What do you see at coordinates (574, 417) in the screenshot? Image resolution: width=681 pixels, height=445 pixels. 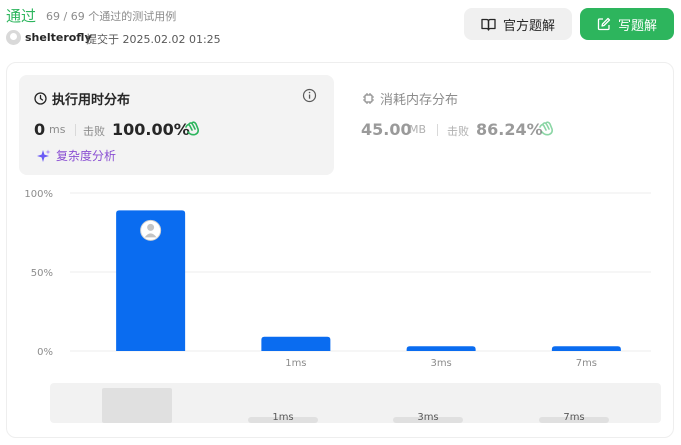 I see `overview-label: 7ms` at bounding box center [574, 417].